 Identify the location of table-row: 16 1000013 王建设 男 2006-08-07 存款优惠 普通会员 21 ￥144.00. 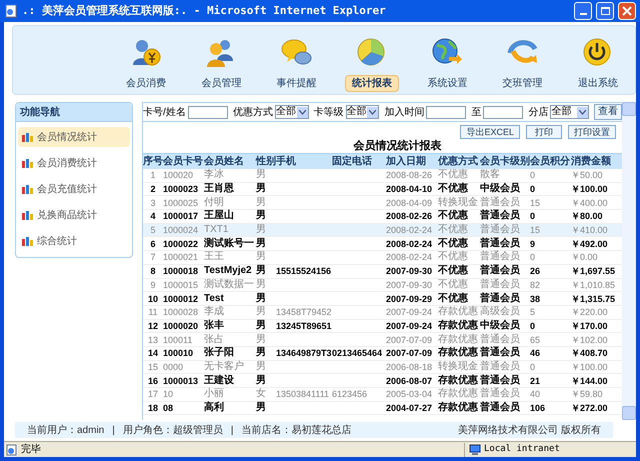
(382, 381).